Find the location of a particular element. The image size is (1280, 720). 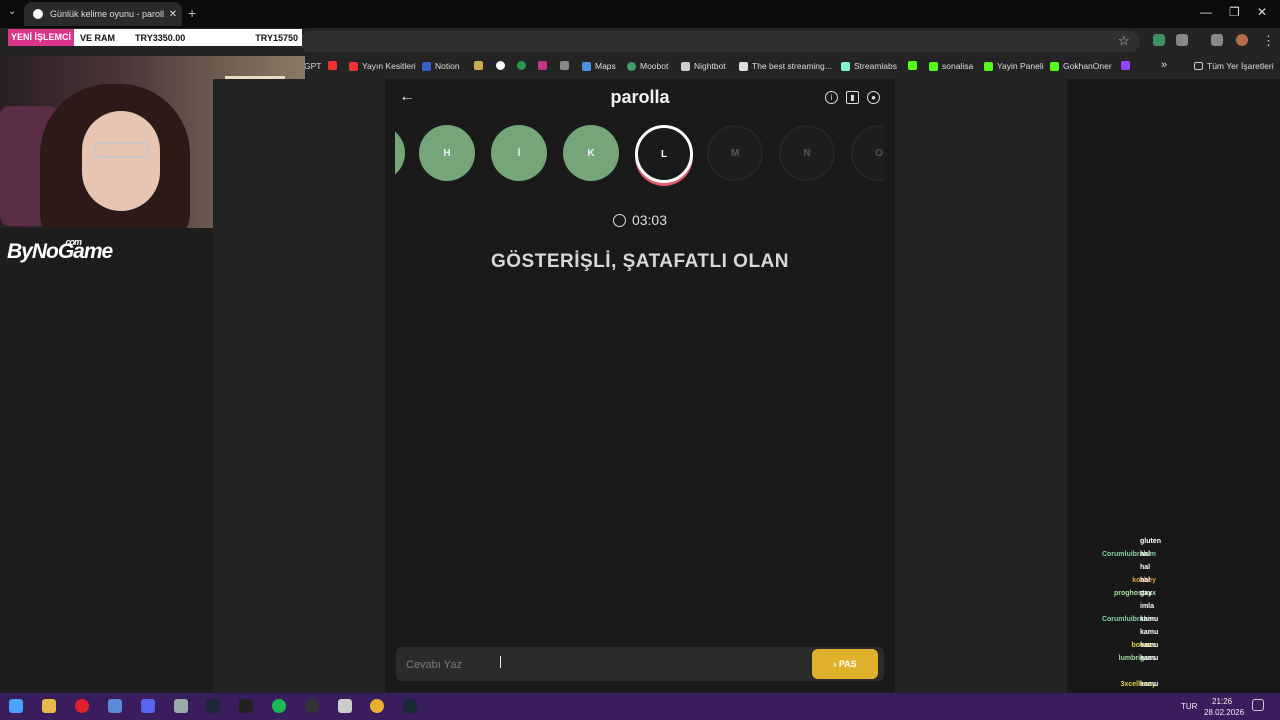

ticker-label: YENİ İŞLEMCİ is located at coordinates (41, 37).